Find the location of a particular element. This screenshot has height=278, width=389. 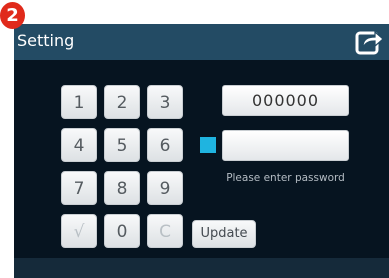

export-icon is located at coordinates (369, 42).